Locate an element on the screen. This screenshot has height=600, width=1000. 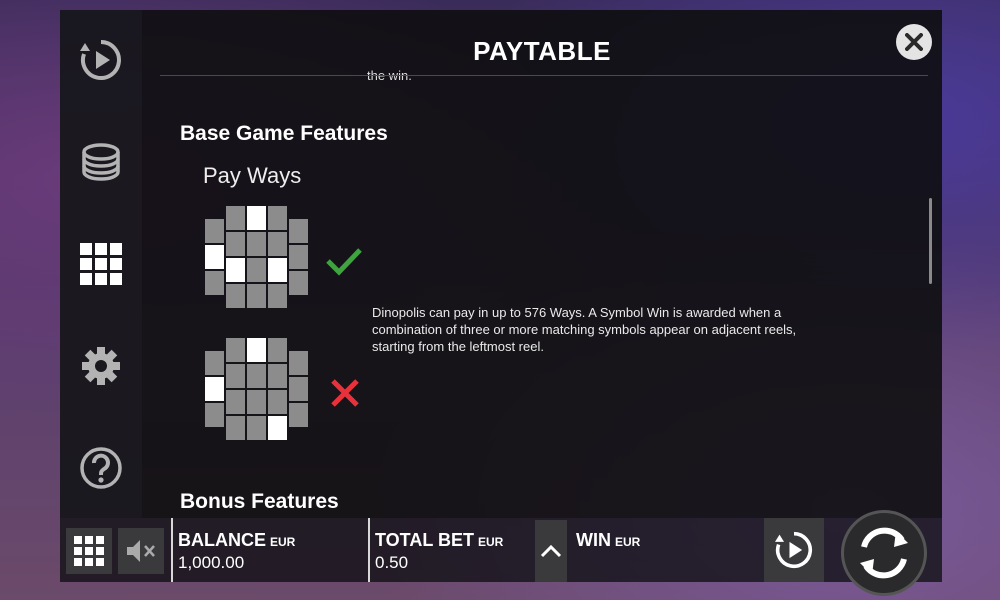
balance-currency: EUR is located at coordinates (283, 542).